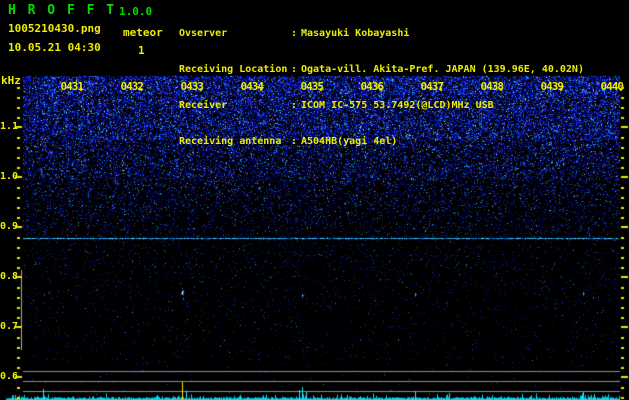 The width and height of the screenshot is (629, 400). Describe the element at coordinates (9, 376) in the screenshot. I see `freq-tick-label: 0.6` at that location.